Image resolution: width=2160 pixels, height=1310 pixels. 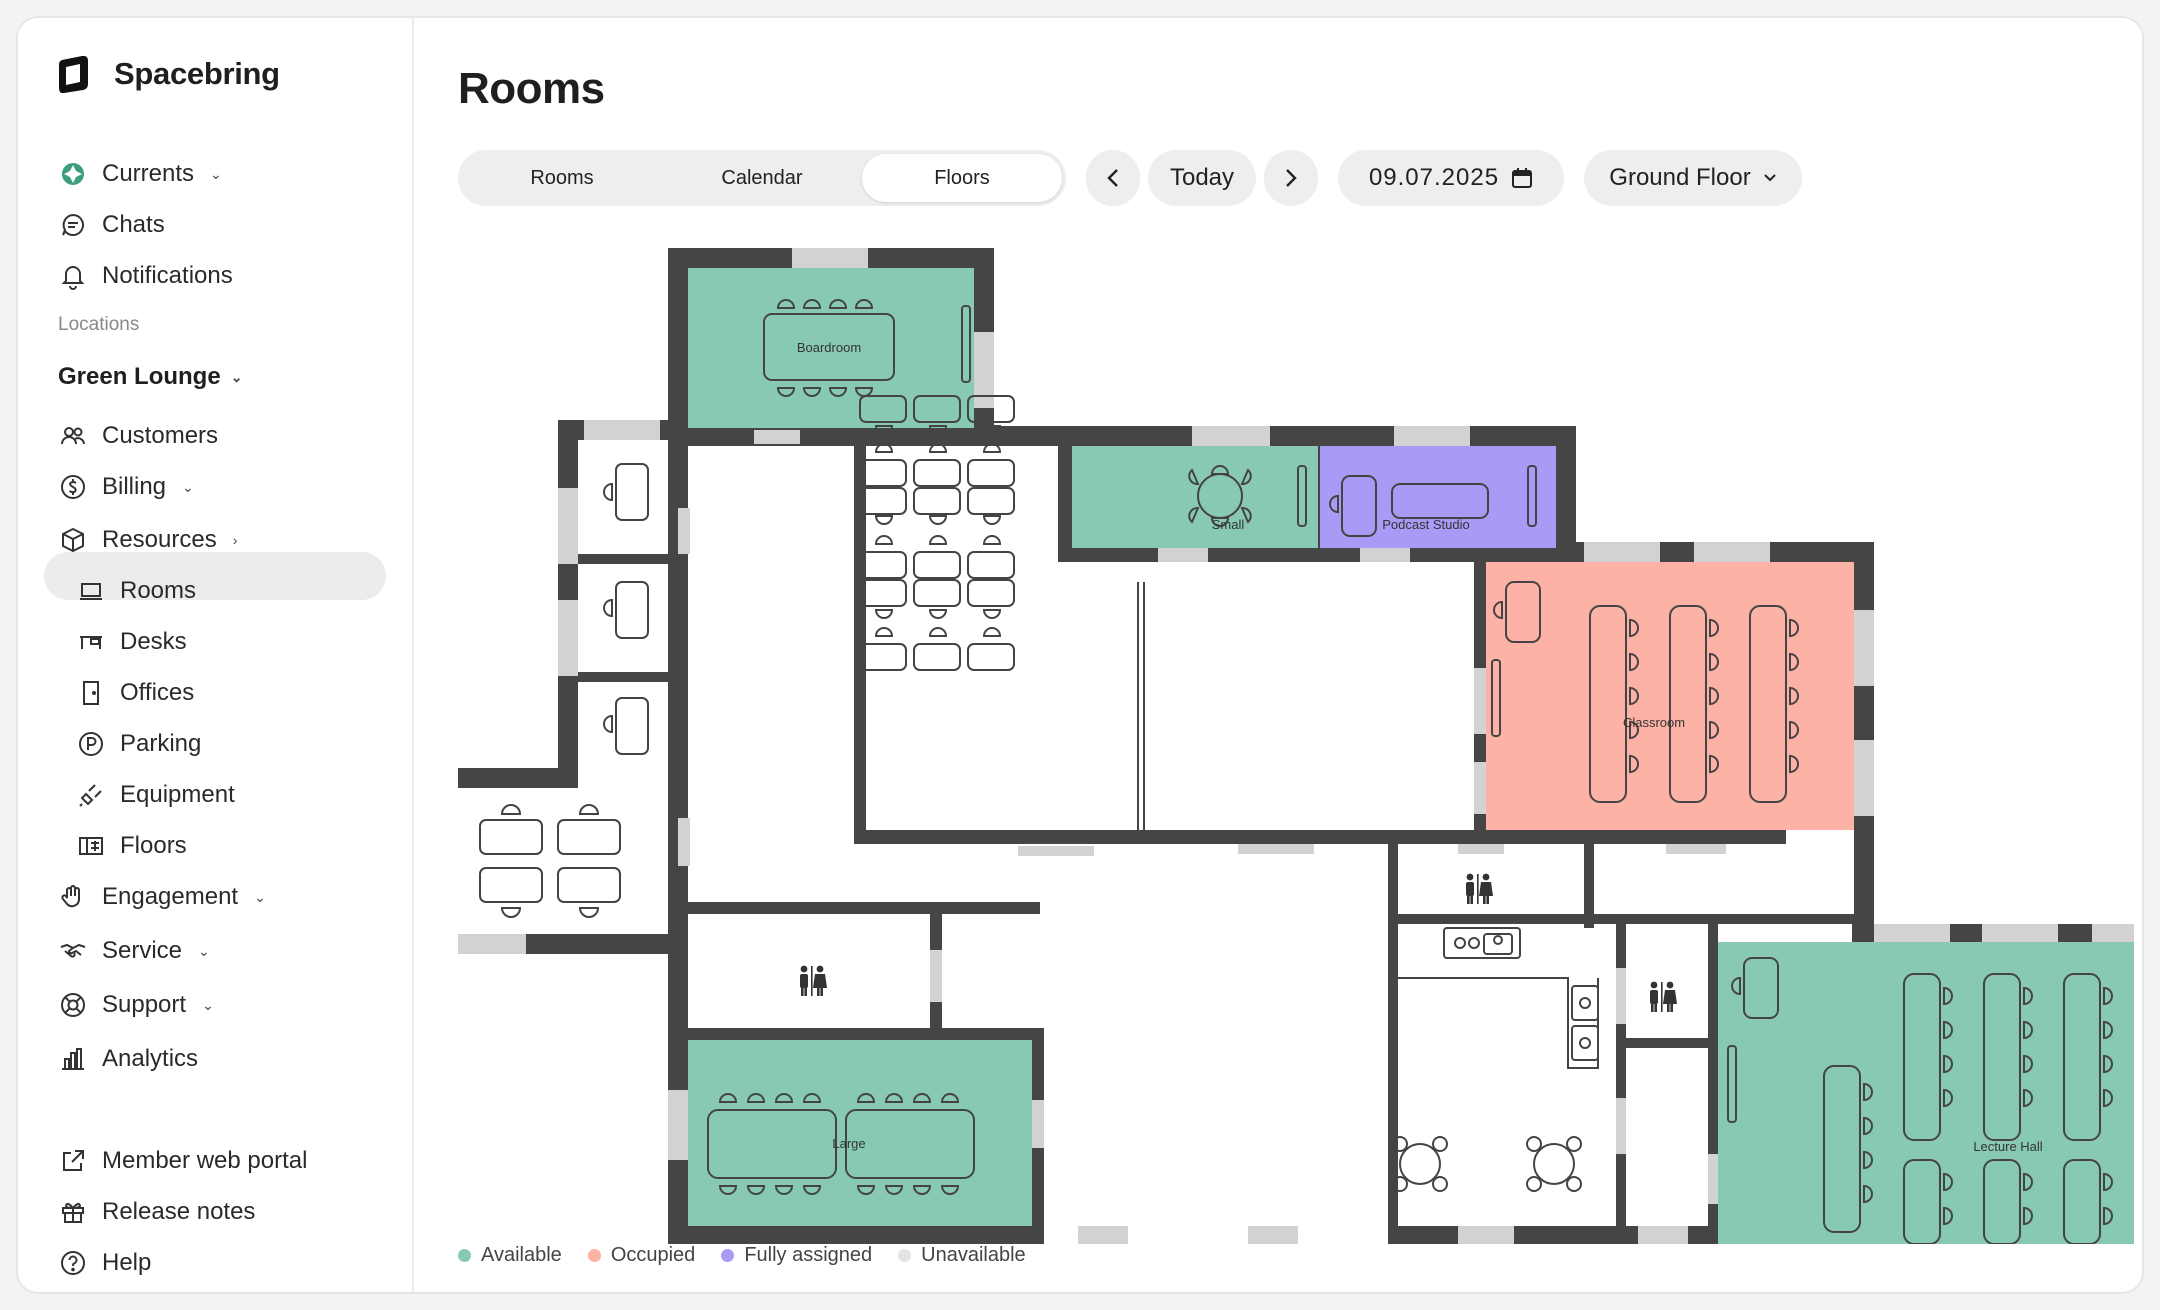 I want to click on room-label-large: Large, so click(x=848, y=1143).